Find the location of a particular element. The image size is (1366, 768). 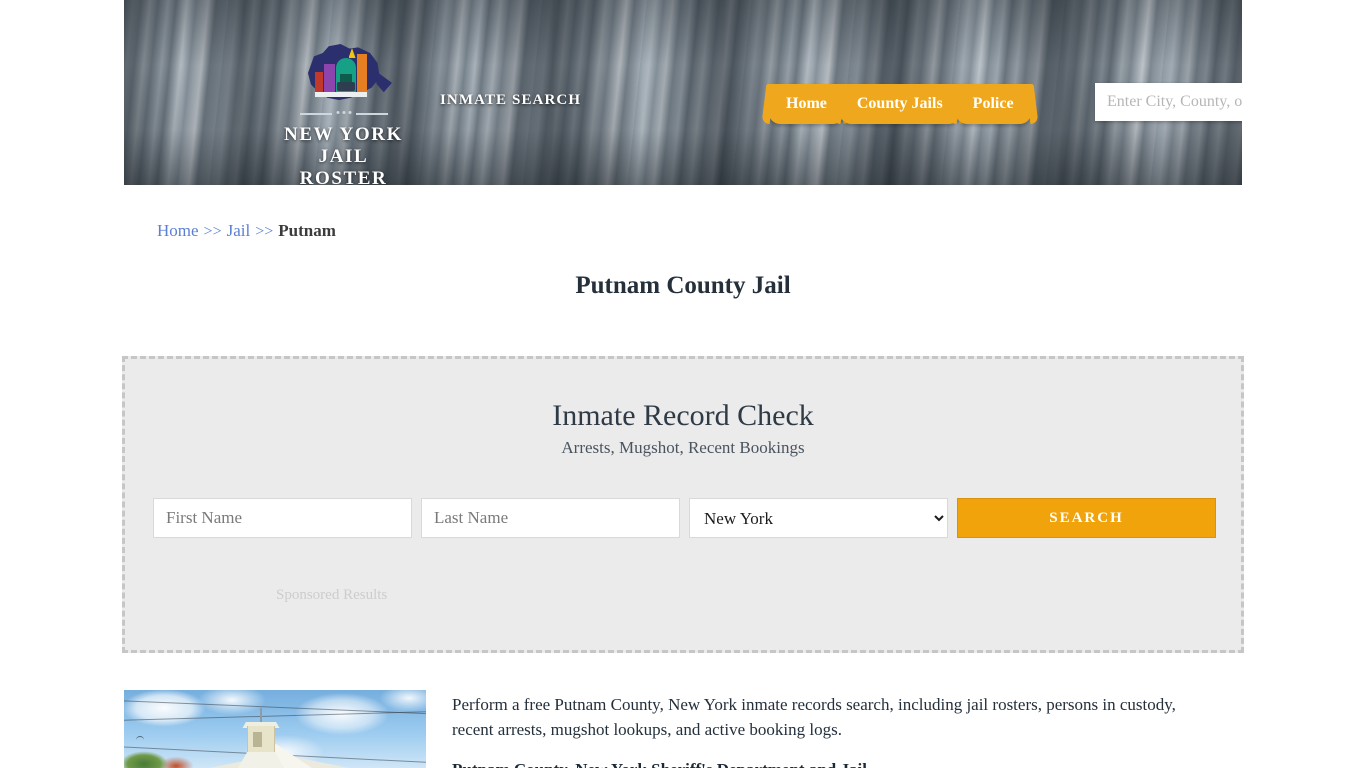

courthouse-photo is located at coordinates (275, 729).